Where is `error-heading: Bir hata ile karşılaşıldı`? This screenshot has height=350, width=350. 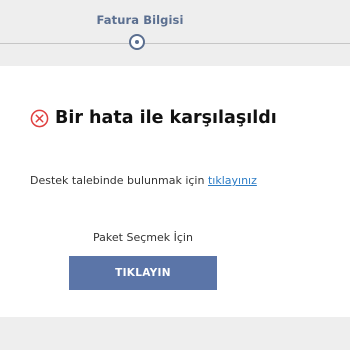
error-heading: Bir hata ile karşılaşıldı is located at coordinates (153, 118).